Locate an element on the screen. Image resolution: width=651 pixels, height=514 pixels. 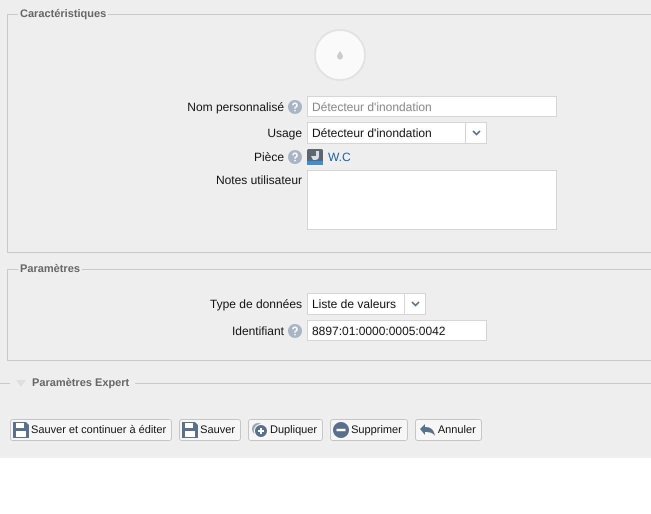
room-link: W.C is located at coordinates (339, 157).